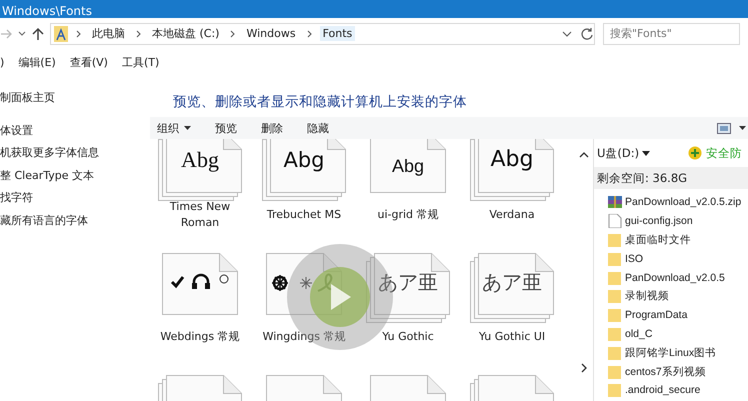 Image resolution: width=748 pixels, height=401 pixels. Describe the element at coordinates (662, 390) in the screenshot. I see `file-name: .android_secure` at that location.